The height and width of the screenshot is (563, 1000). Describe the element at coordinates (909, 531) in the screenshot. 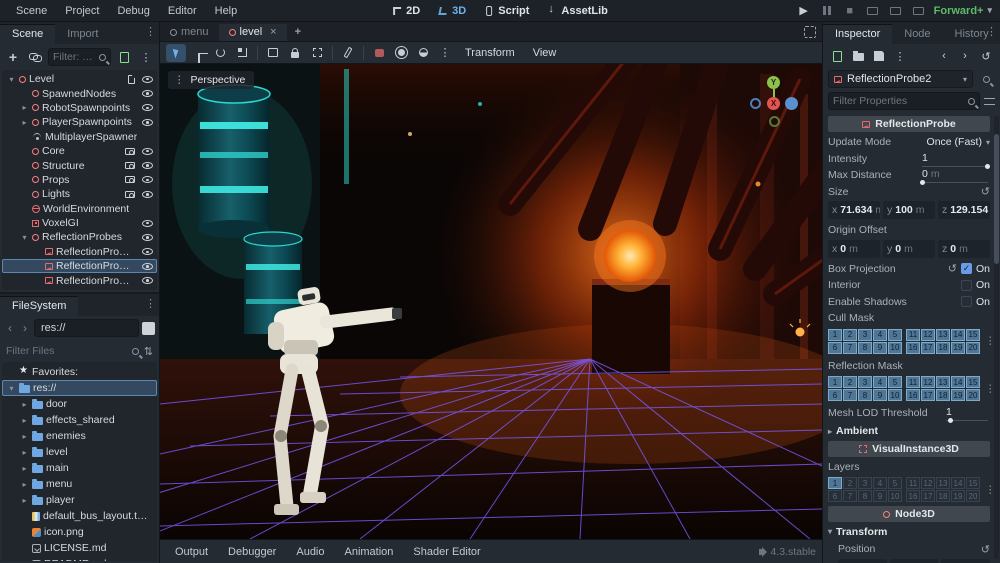

I see `section-transform: ▾ Transform` at that location.